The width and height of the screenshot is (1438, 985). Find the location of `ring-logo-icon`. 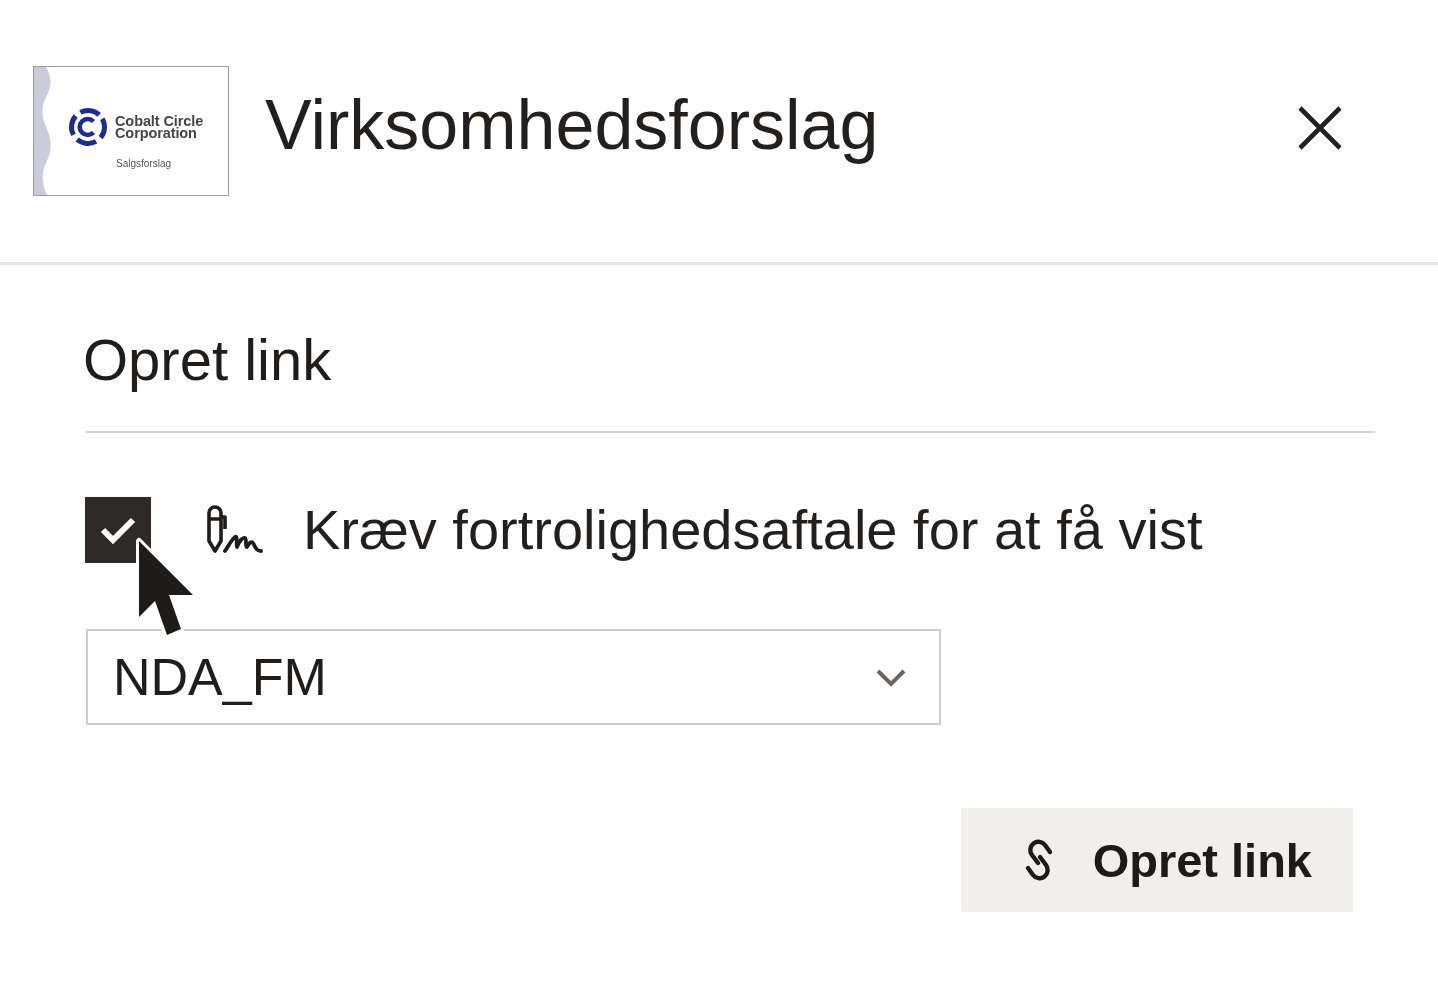

ring-logo-icon is located at coordinates (88, 127).